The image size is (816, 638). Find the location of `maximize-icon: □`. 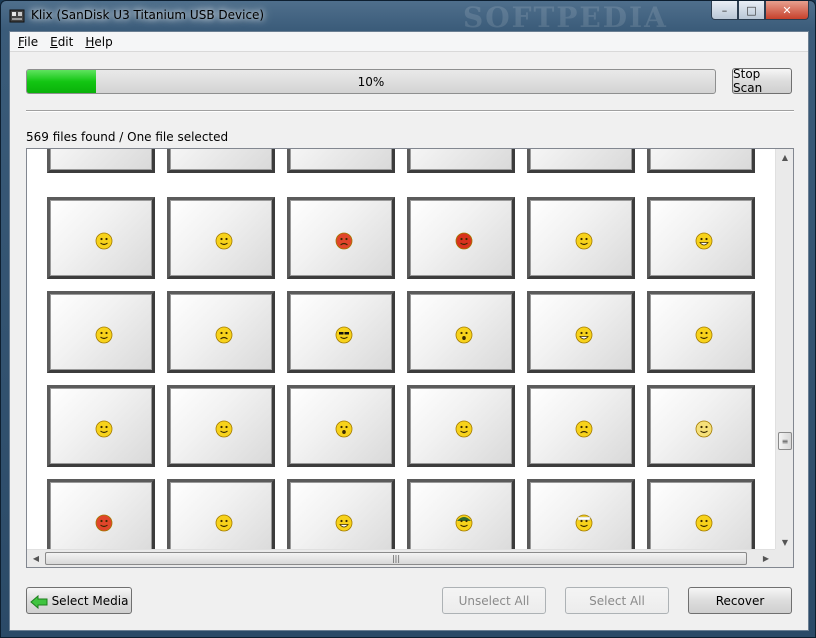

maximize-icon: □ is located at coordinates (751, 10).